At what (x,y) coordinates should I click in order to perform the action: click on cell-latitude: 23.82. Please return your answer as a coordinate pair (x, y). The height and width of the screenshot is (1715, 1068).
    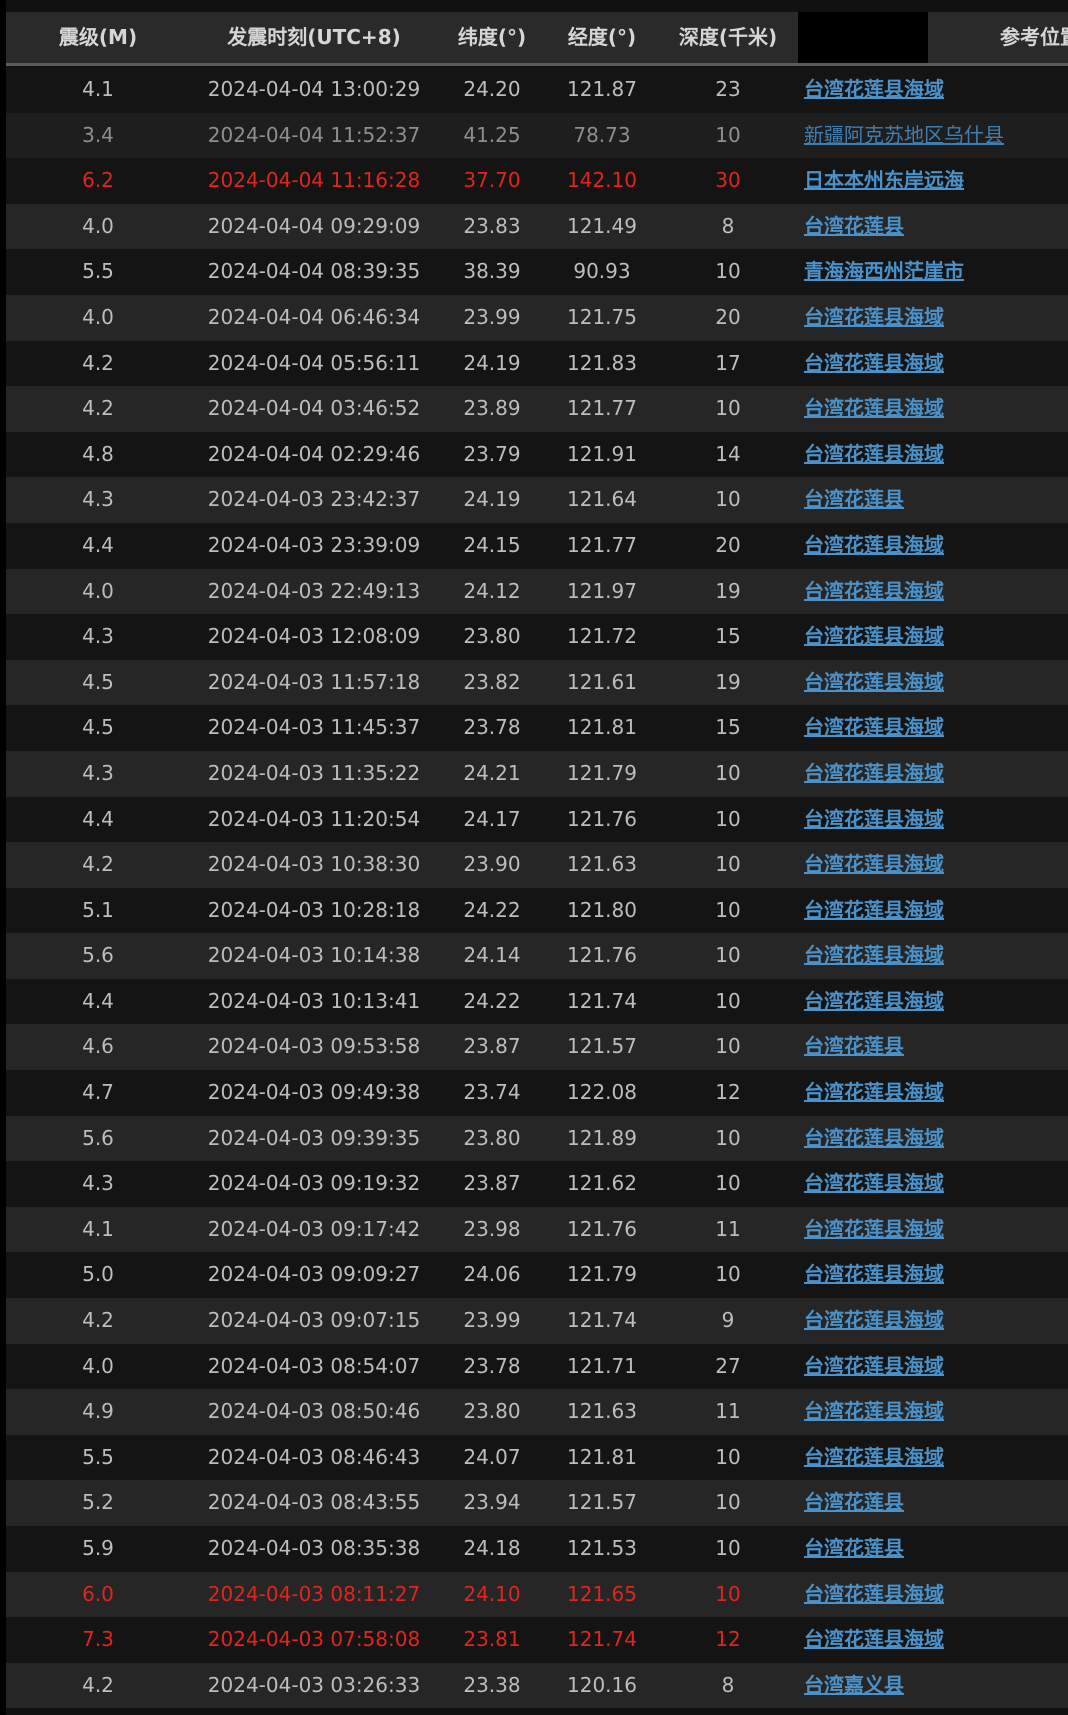
    Looking at the image, I should click on (492, 681).